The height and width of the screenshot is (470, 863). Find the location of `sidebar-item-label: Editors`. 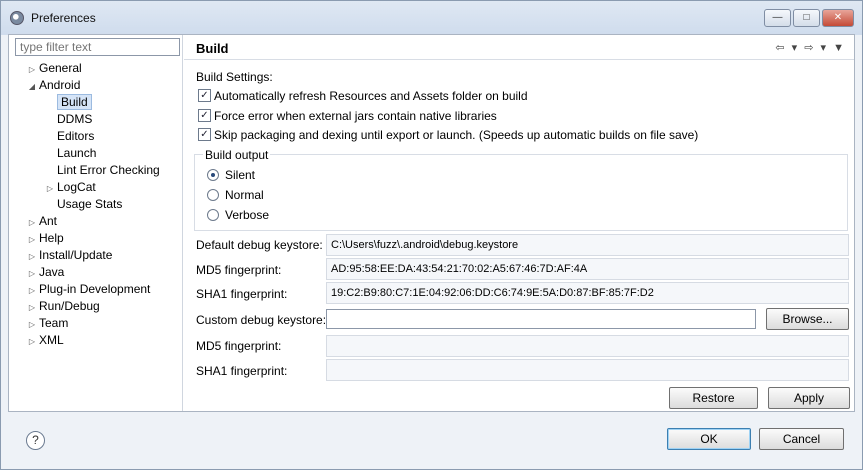

sidebar-item-label: Editors is located at coordinates (76, 136).